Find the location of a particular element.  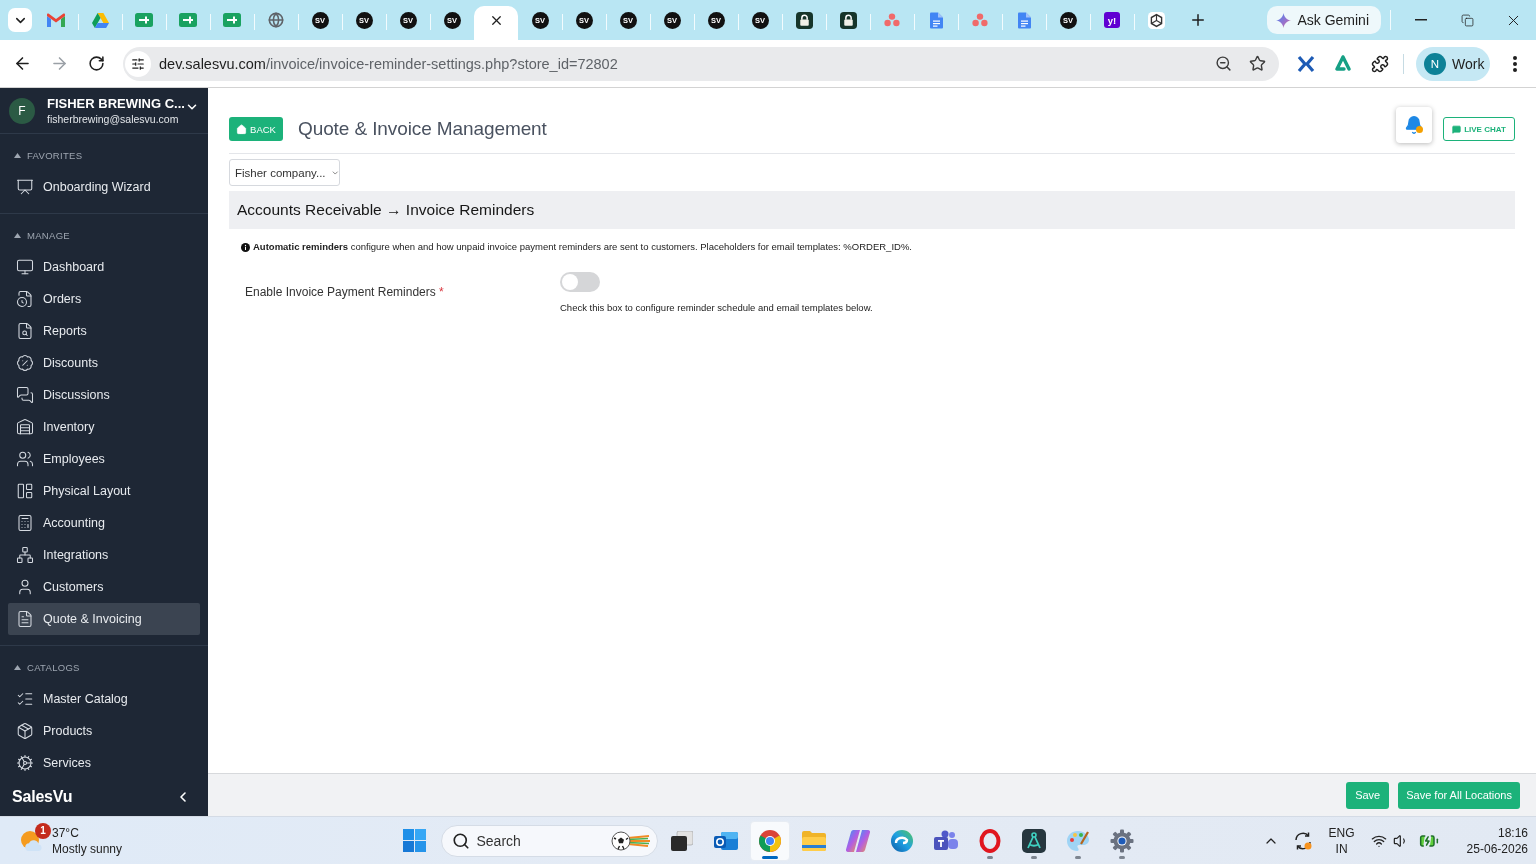

address-field: dev.salesvu.com/invoice/invoice-reminder-settings.php?store_id=72802 is located at coordinates (701, 63).